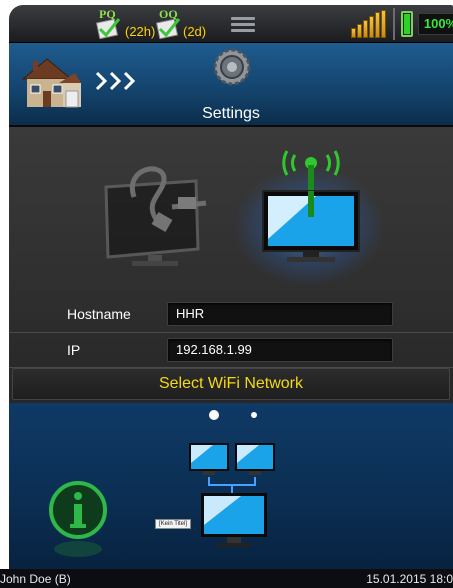 Image resolution: width=453 pixels, height=588 pixels. Describe the element at coordinates (99, 314) in the screenshot. I see `hostname-label: Hostname` at that location.